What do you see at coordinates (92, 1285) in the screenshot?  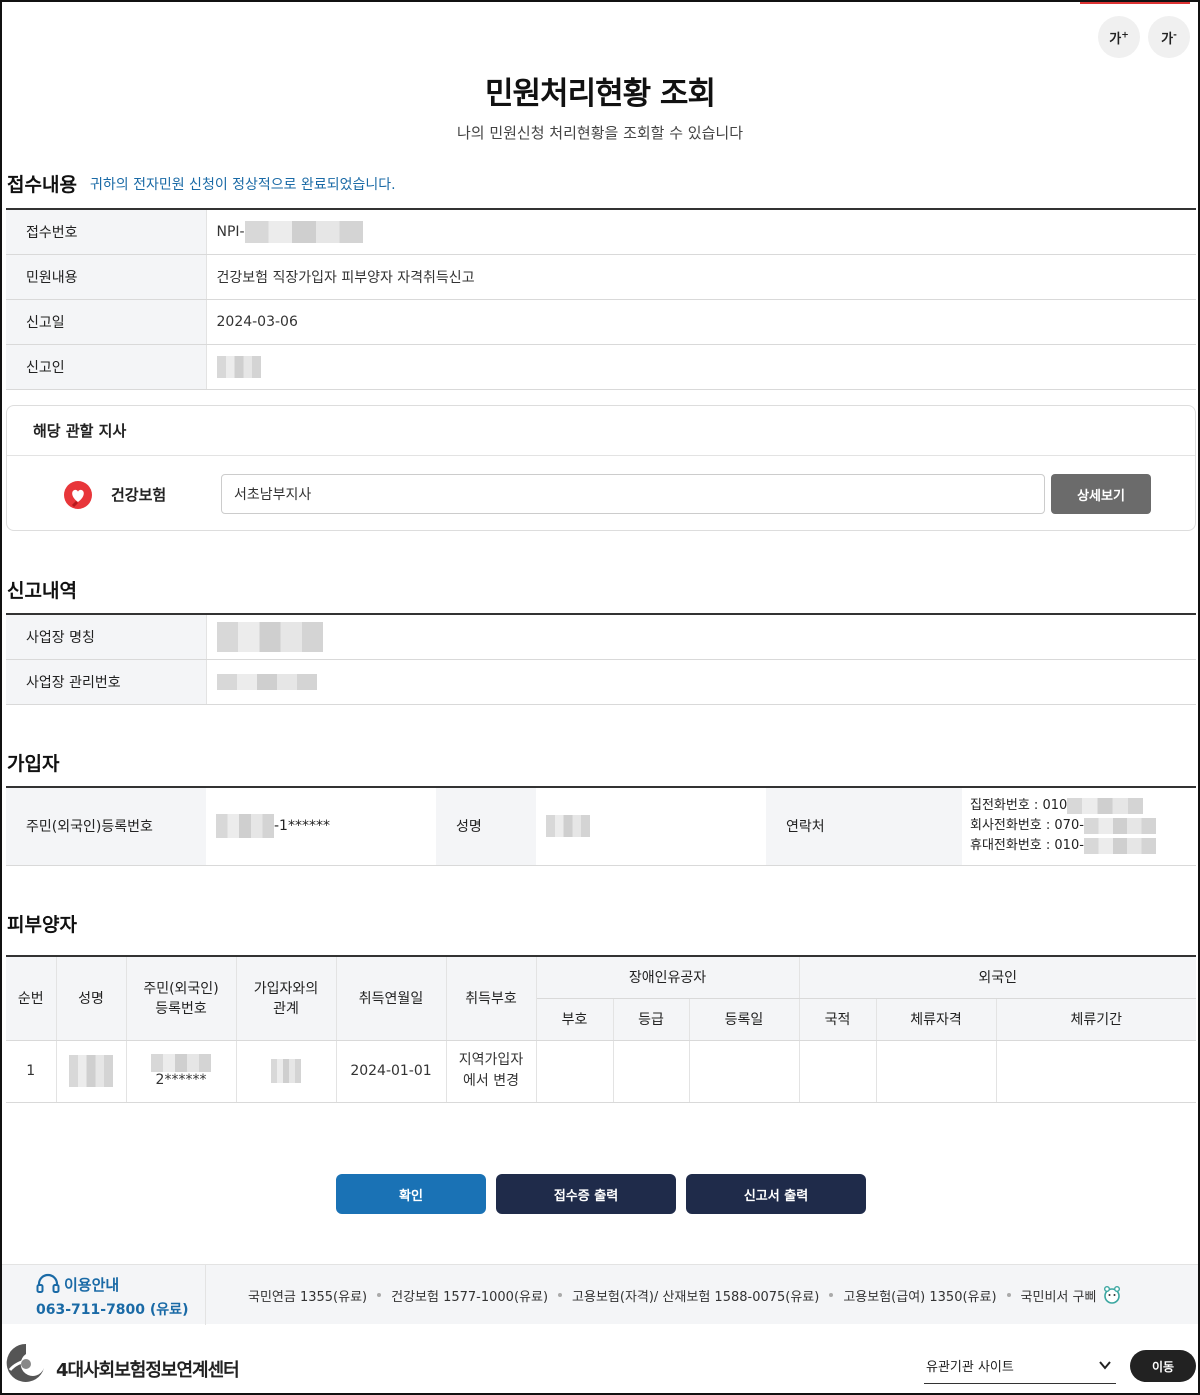 I see `contact-title: 이용안내` at bounding box center [92, 1285].